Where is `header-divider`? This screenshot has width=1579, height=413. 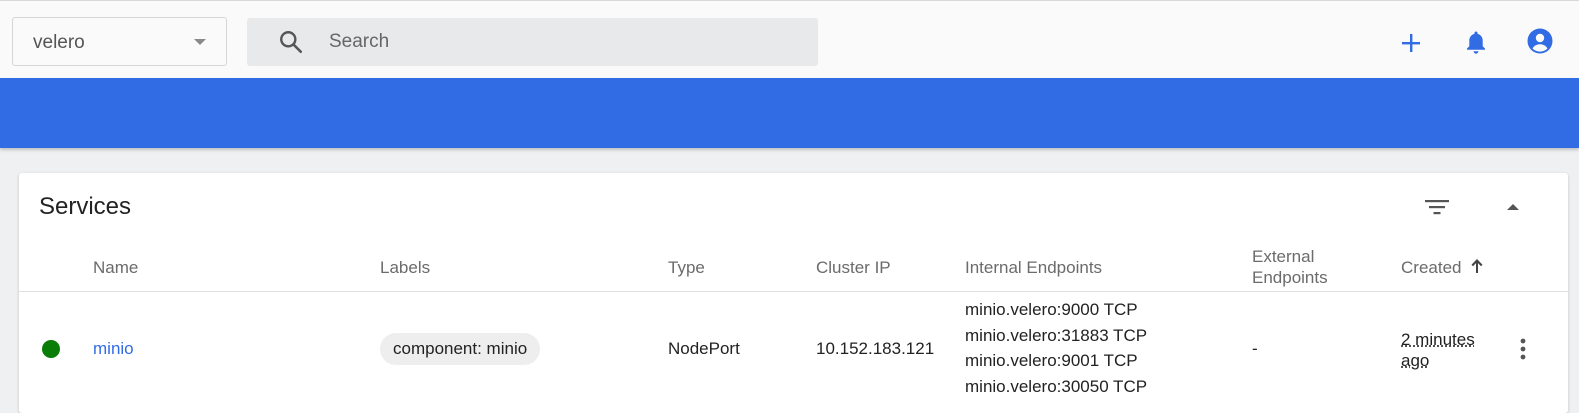
header-divider is located at coordinates (793, 291).